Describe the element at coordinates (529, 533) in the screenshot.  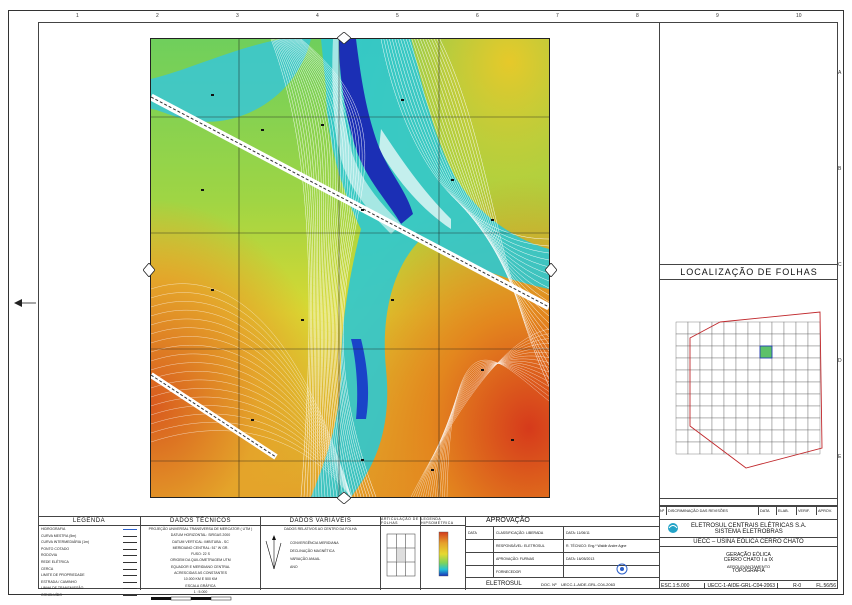
I see `approval-cell: CLASSIFICAÇÃO: LIBERADA` at that location.